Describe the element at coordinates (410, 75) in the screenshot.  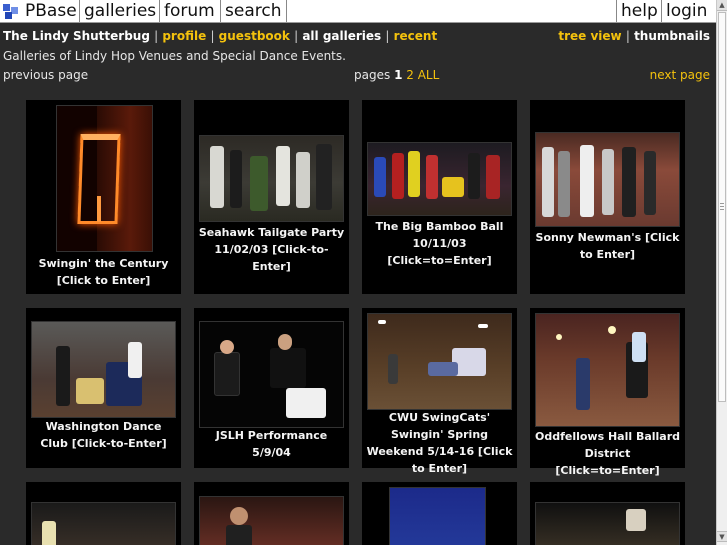
I see `page-2-link: 2` at that location.